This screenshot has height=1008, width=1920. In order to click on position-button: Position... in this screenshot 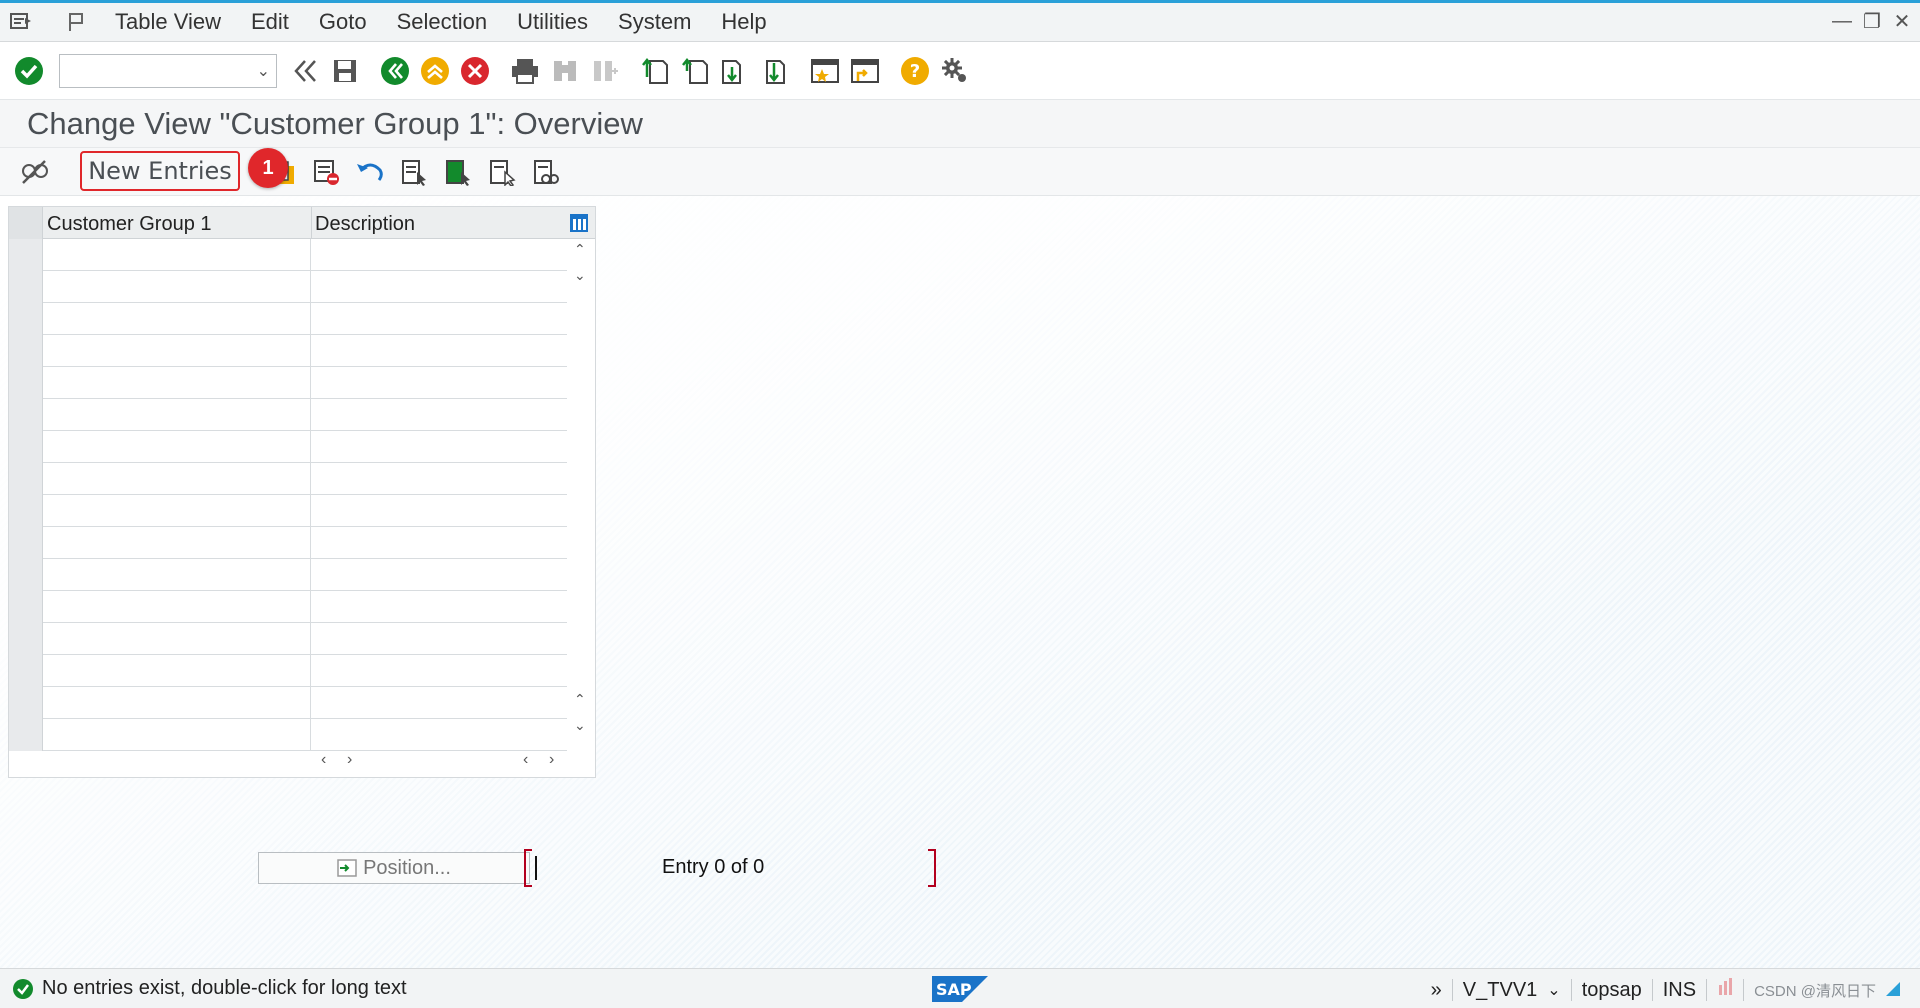, I will do `click(394, 868)`.